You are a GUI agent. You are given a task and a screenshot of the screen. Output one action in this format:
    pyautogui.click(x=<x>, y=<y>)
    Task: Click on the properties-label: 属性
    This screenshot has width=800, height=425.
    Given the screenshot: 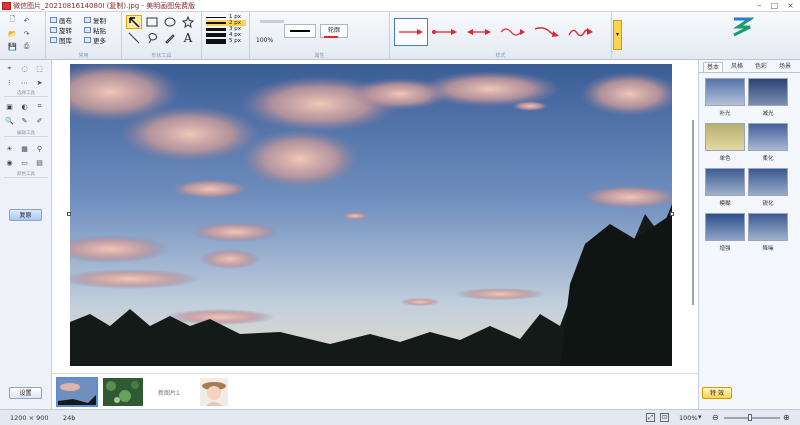 What is the action you would take?
    pyautogui.click(x=319, y=56)
    